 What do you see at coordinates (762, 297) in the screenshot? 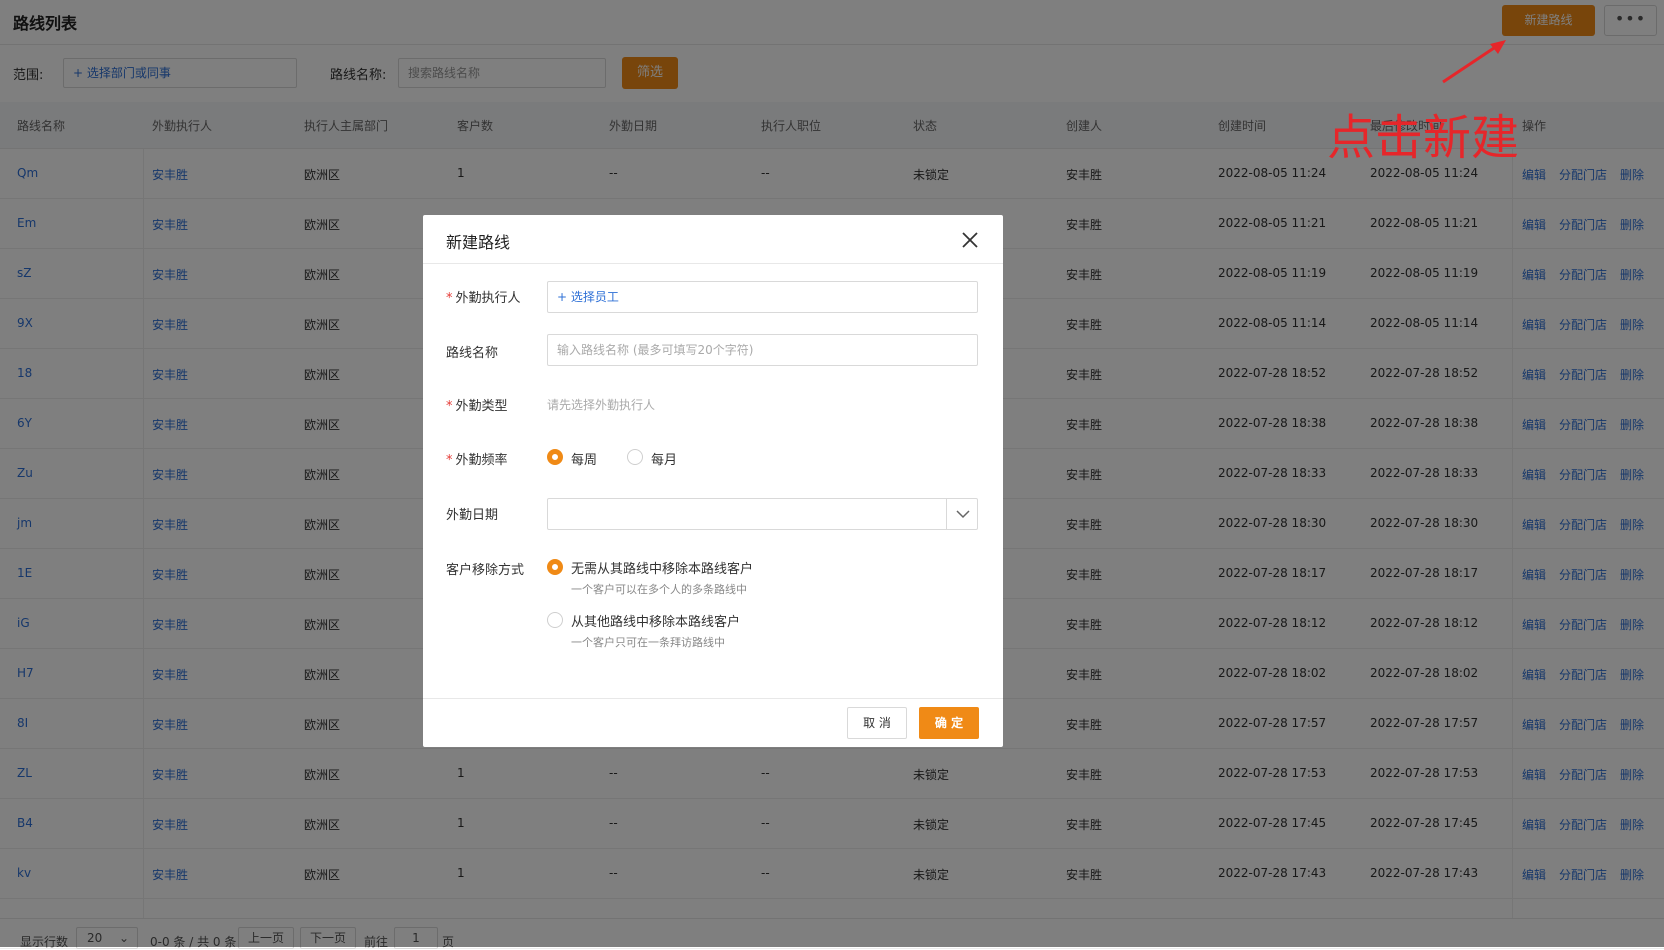
I see `select-employee-button: + 选择员工` at bounding box center [762, 297].